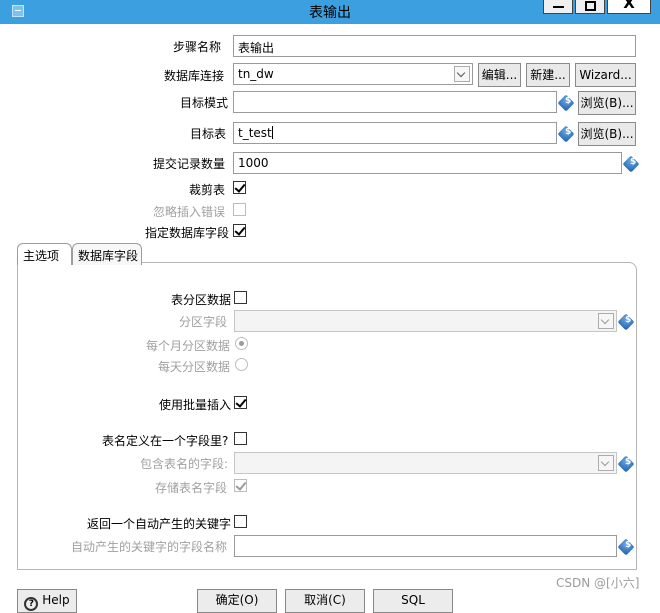 This screenshot has width=660, height=613. Describe the element at coordinates (195, 405) in the screenshot. I see `use-batch-insert-label: 使用批量插入` at that location.